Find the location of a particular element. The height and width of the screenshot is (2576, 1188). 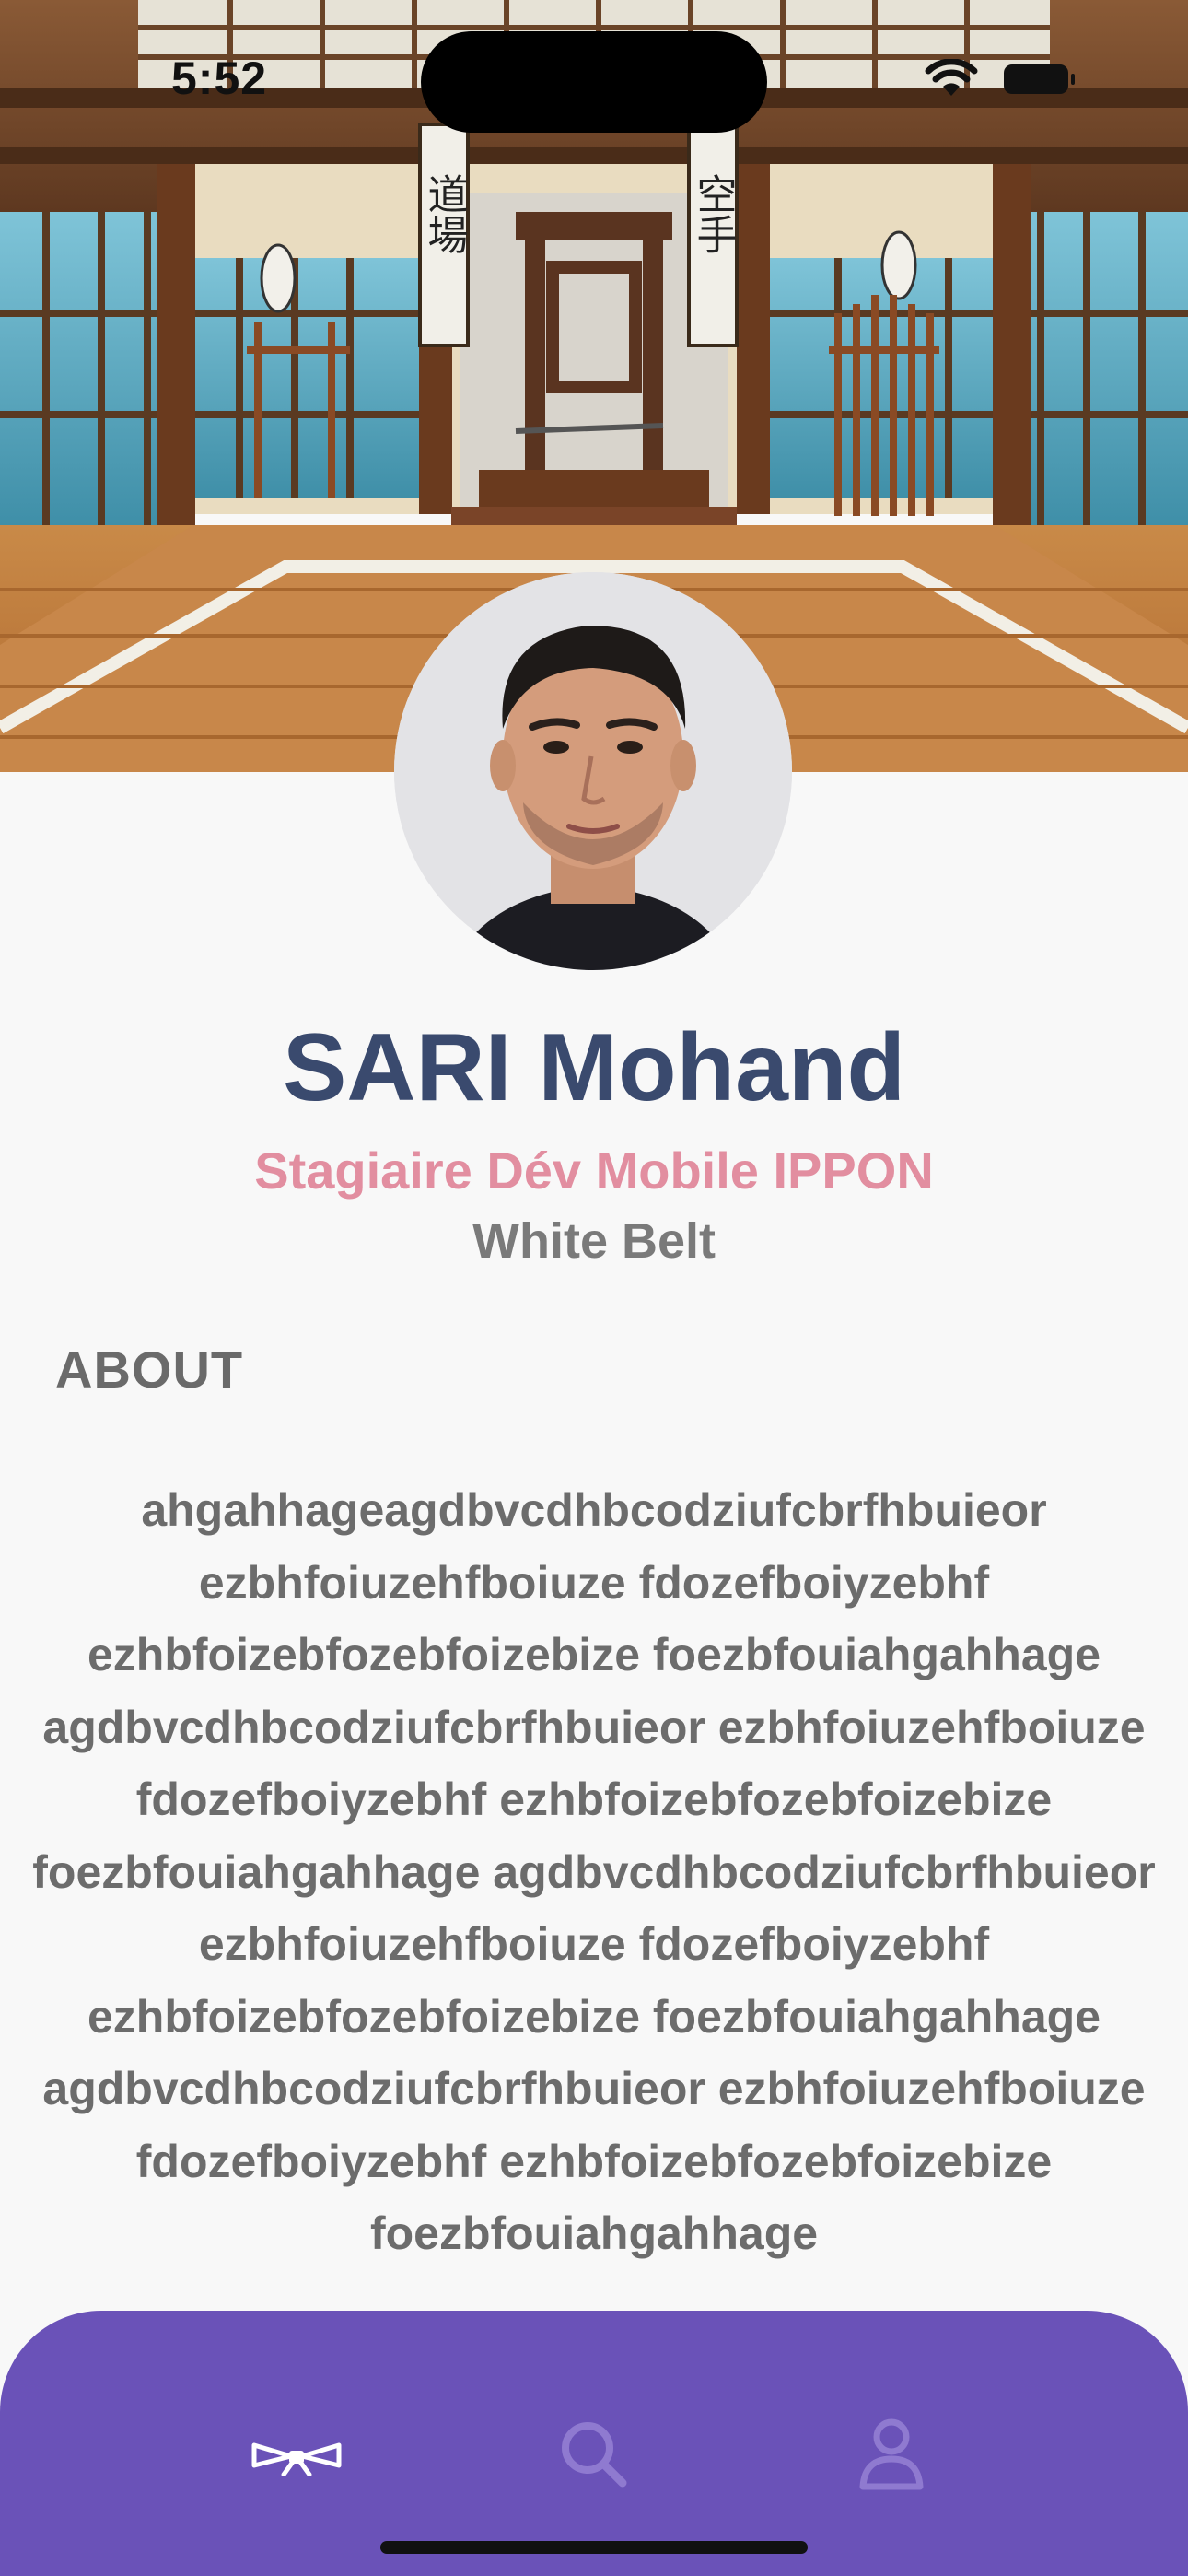

belt-icon is located at coordinates (296, 2459).